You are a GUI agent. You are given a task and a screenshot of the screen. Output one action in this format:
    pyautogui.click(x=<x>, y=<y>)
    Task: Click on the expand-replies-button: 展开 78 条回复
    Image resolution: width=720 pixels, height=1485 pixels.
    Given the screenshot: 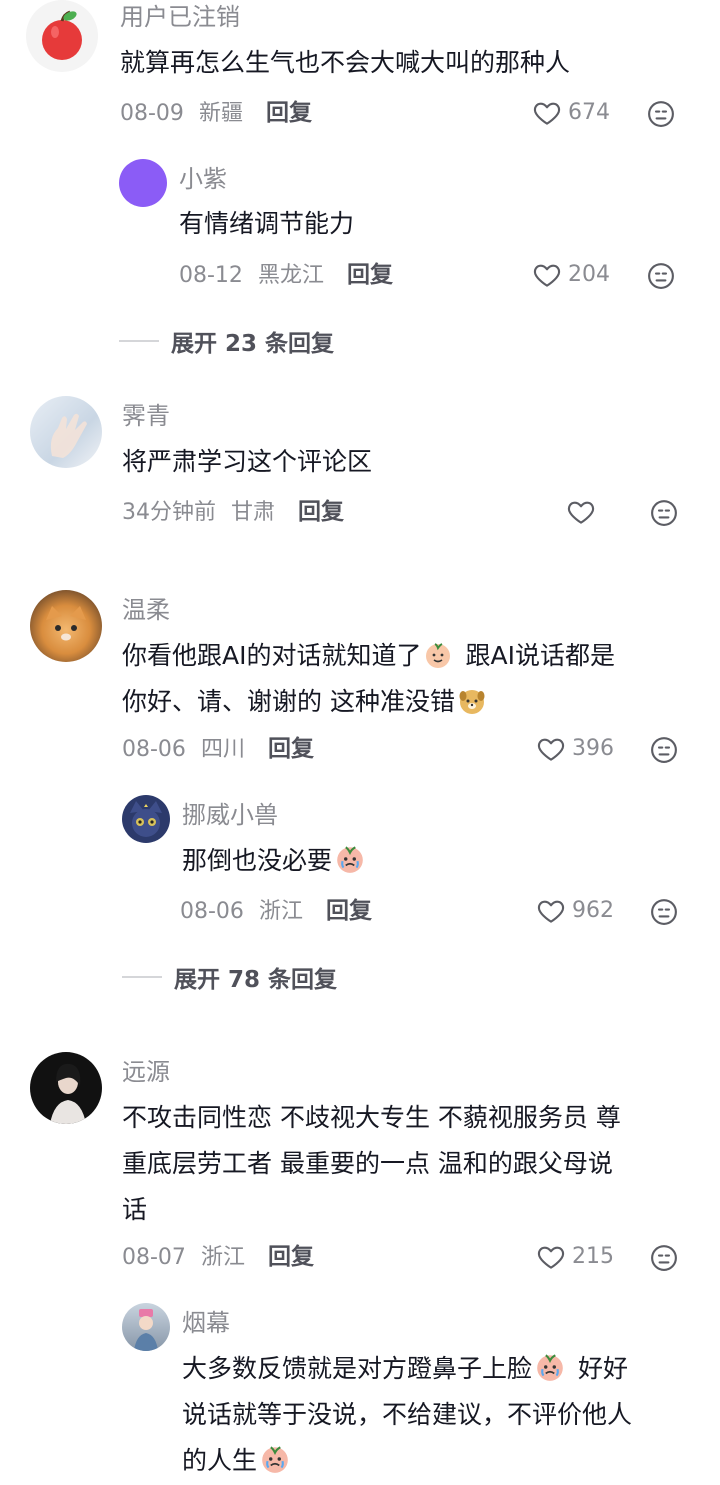 What is the action you would take?
    pyautogui.click(x=229, y=977)
    